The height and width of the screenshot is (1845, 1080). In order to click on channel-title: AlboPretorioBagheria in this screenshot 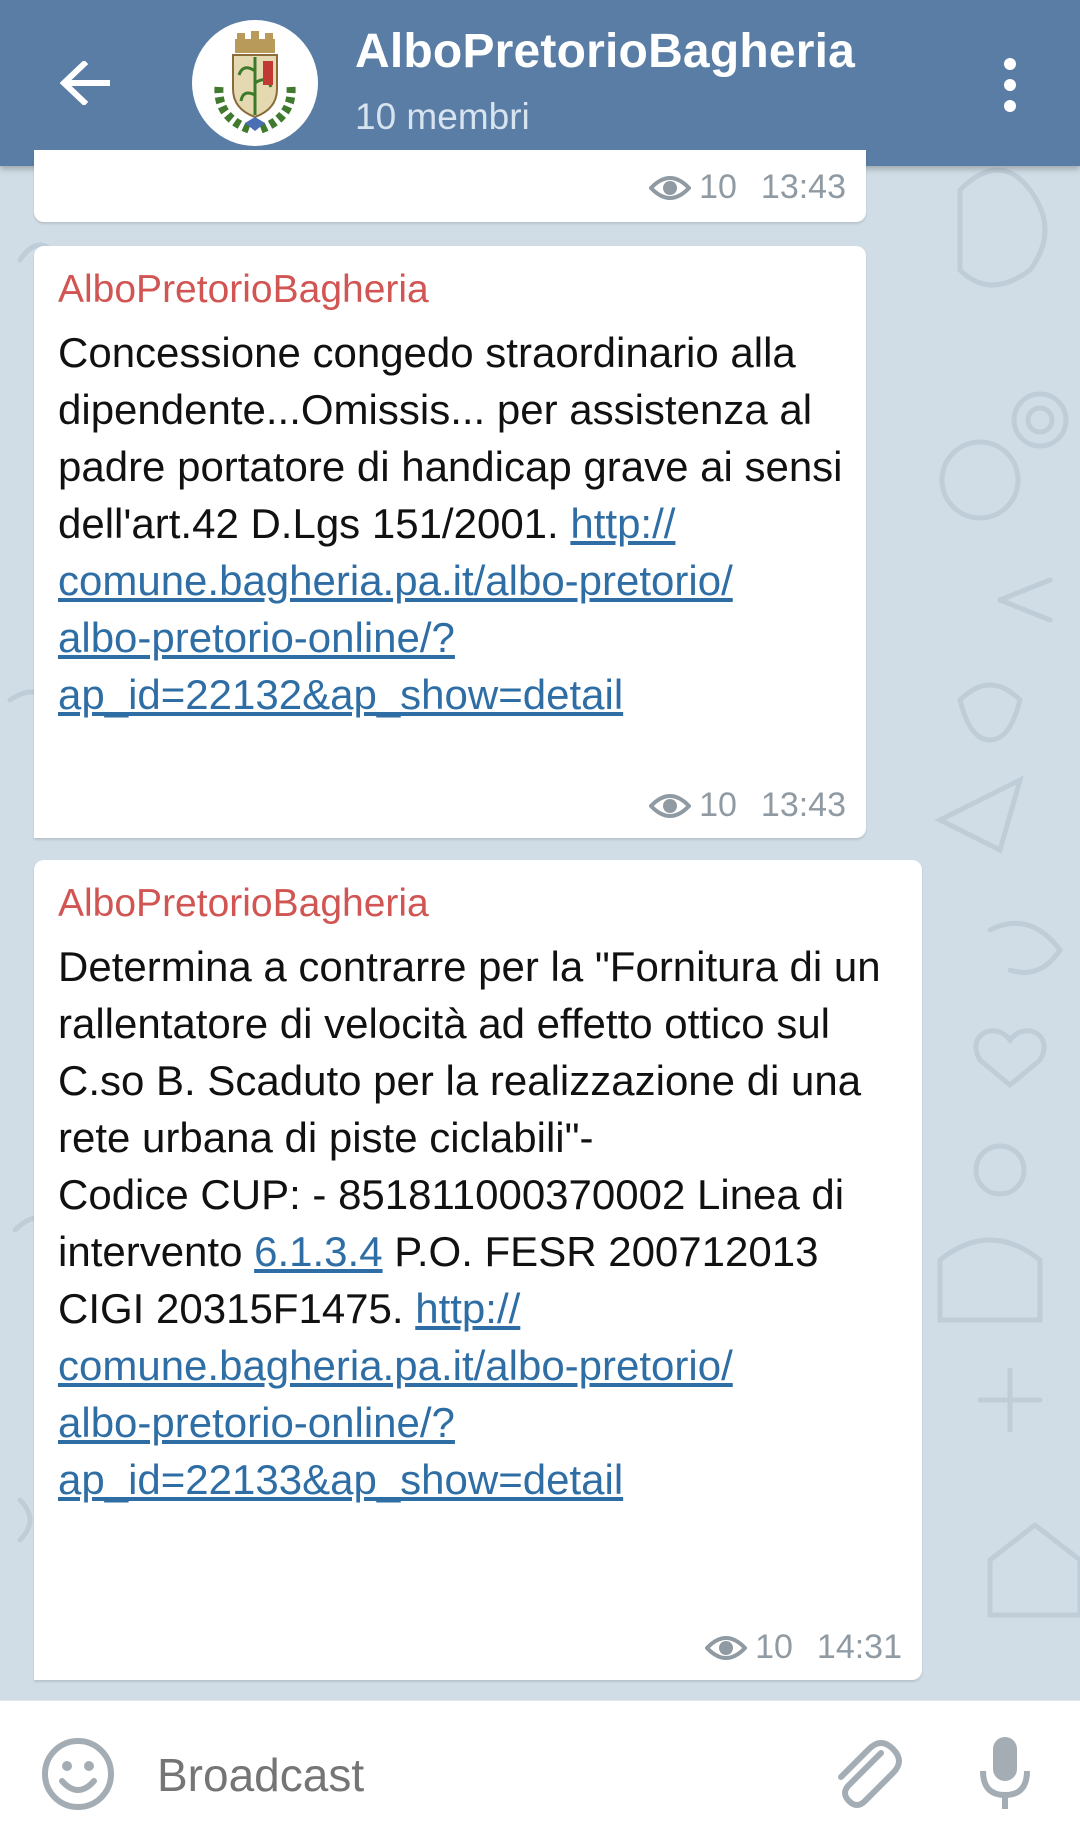, I will do `click(605, 51)`.